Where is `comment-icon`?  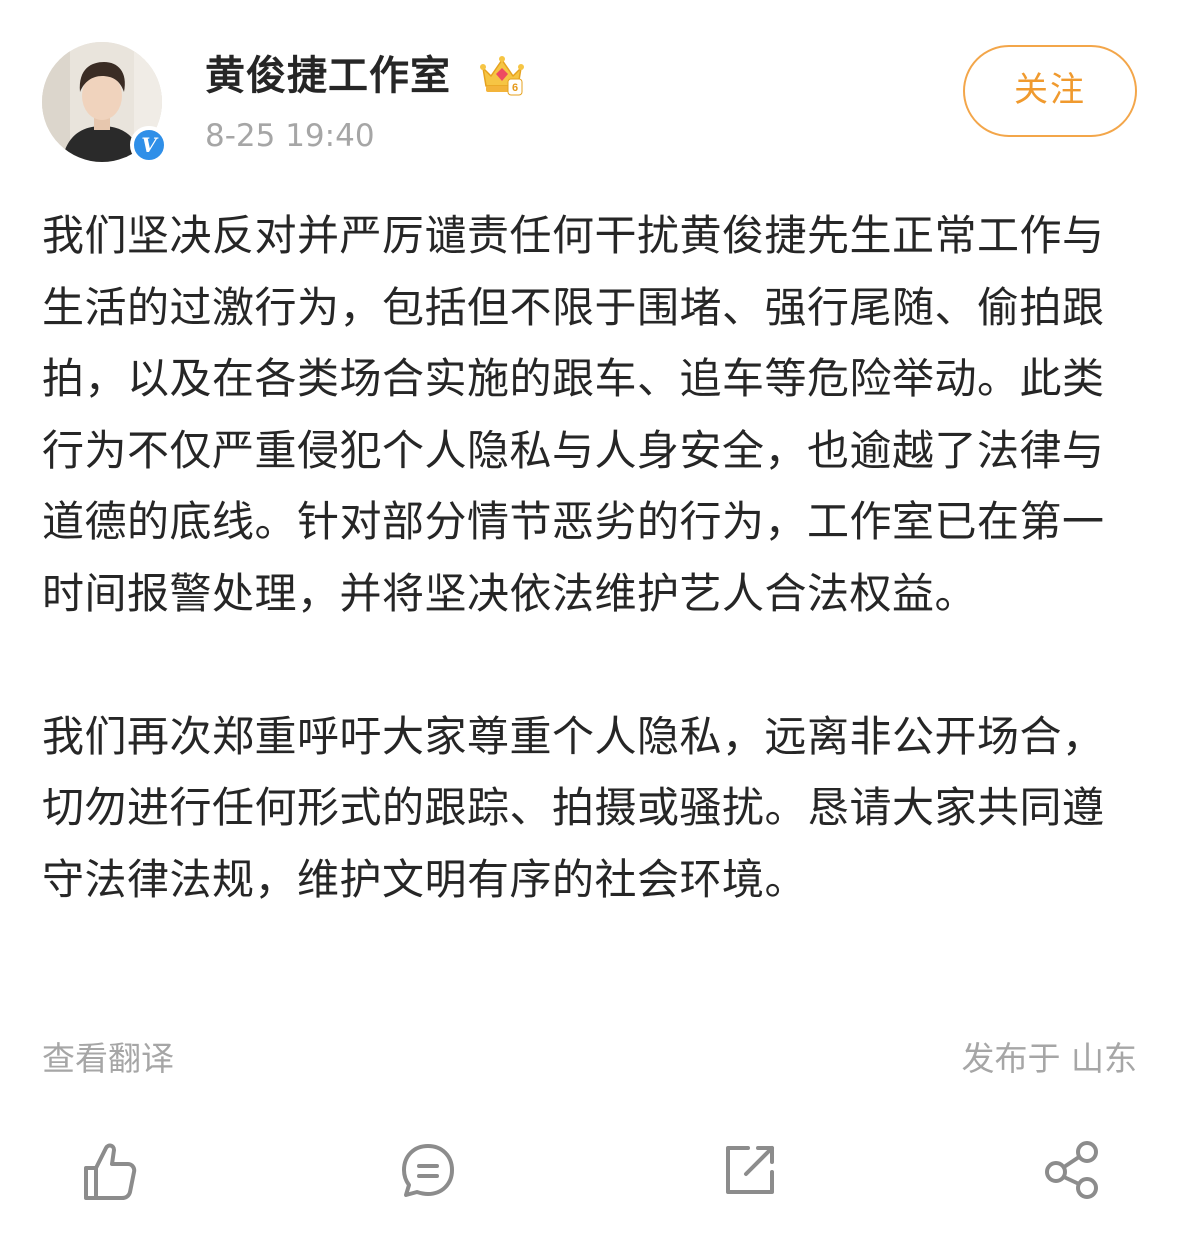 comment-icon is located at coordinates (428, 1170).